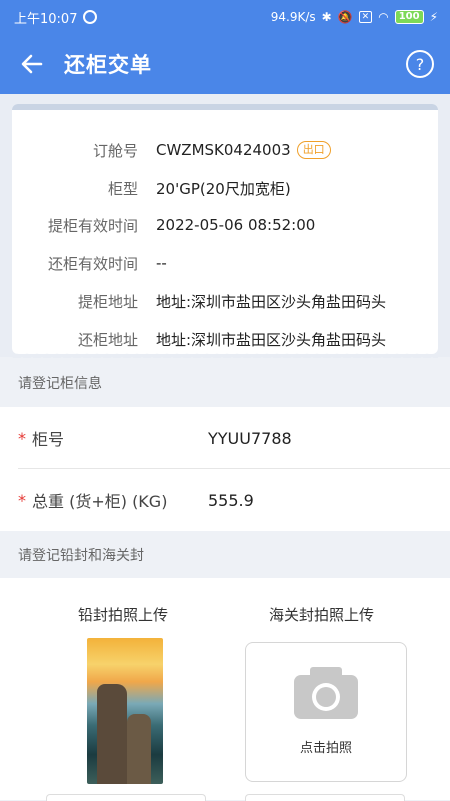 This screenshot has width=450, height=801. What do you see at coordinates (107, 301) in the screenshot?
I see `pickup-address-label: 提柜地址` at bounding box center [107, 301].